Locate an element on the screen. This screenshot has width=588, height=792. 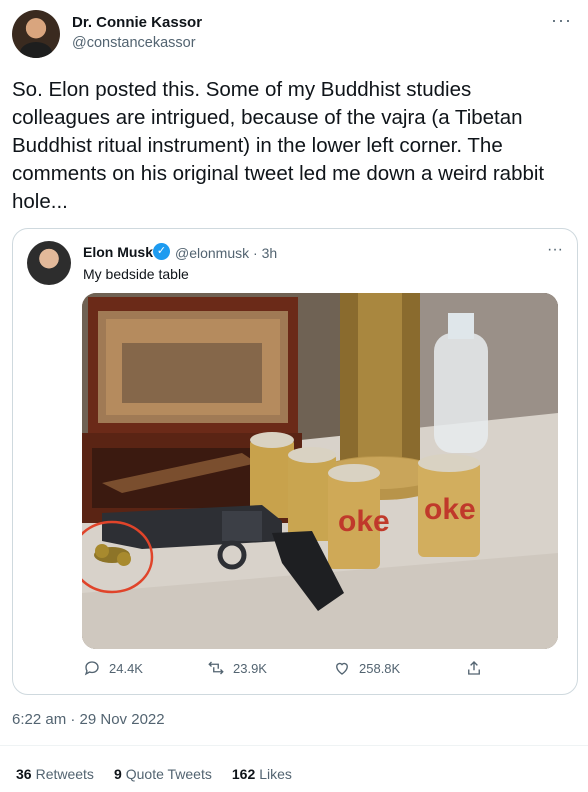
like-action: 258.8K is located at coordinates (366, 668).